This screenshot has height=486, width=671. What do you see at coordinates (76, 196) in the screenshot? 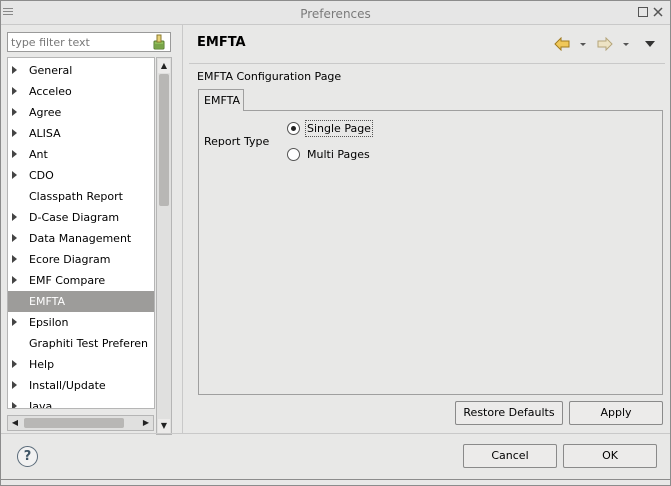
I see `tree-item-label: Classpath Report` at bounding box center [76, 196].